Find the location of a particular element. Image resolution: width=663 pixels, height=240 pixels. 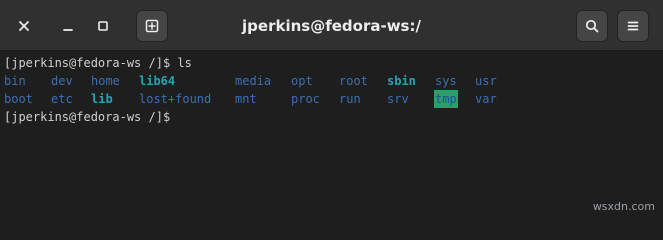

new-tab-button is located at coordinates (152, 26).